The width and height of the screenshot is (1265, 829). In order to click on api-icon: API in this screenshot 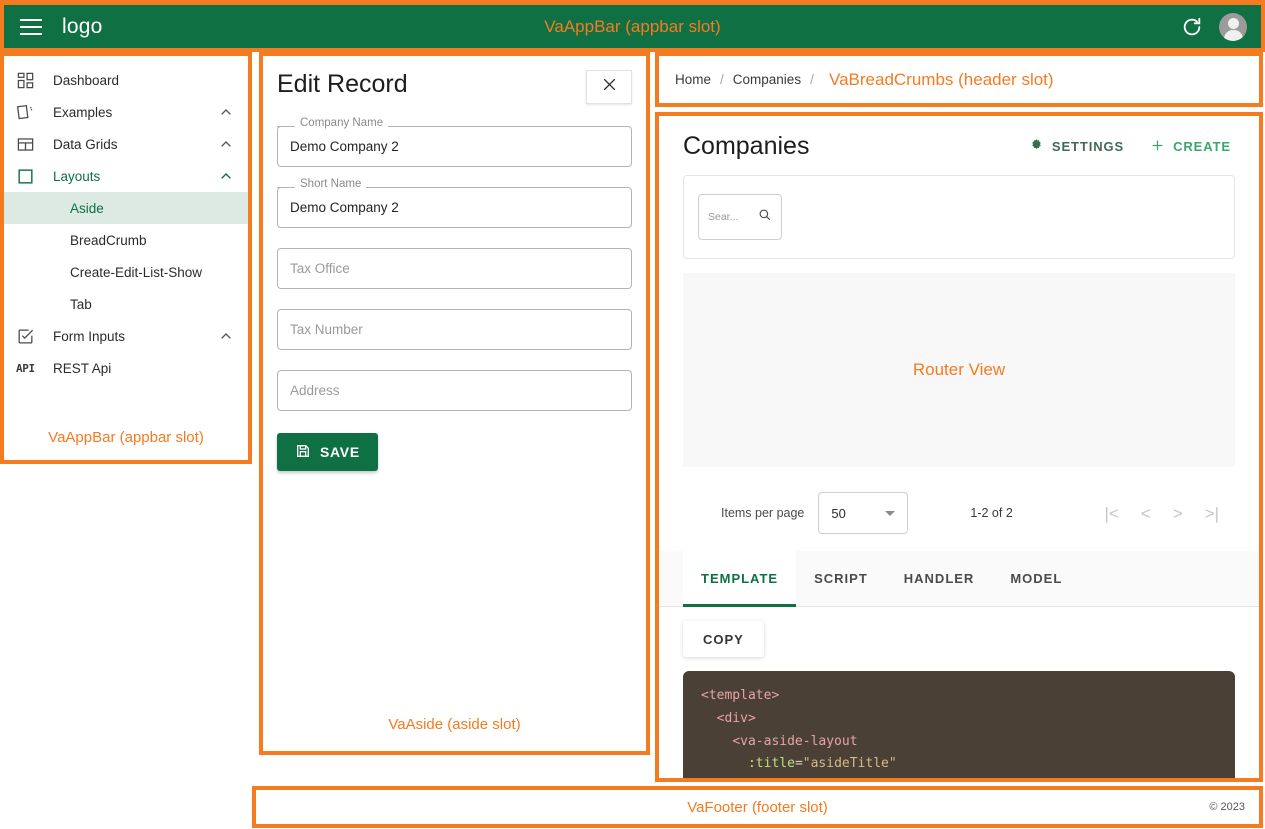, I will do `click(25, 368)`.